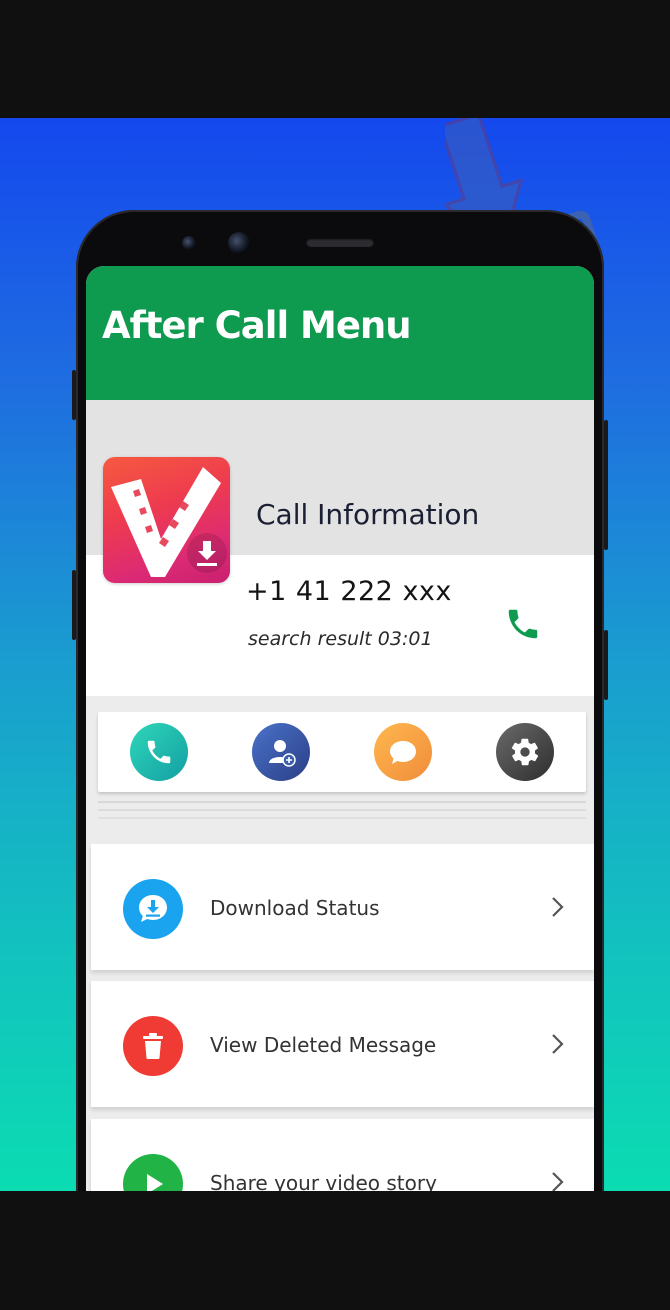 This screenshot has width=670, height=1310. I want to click on quick-call-button, so click(159, 752).